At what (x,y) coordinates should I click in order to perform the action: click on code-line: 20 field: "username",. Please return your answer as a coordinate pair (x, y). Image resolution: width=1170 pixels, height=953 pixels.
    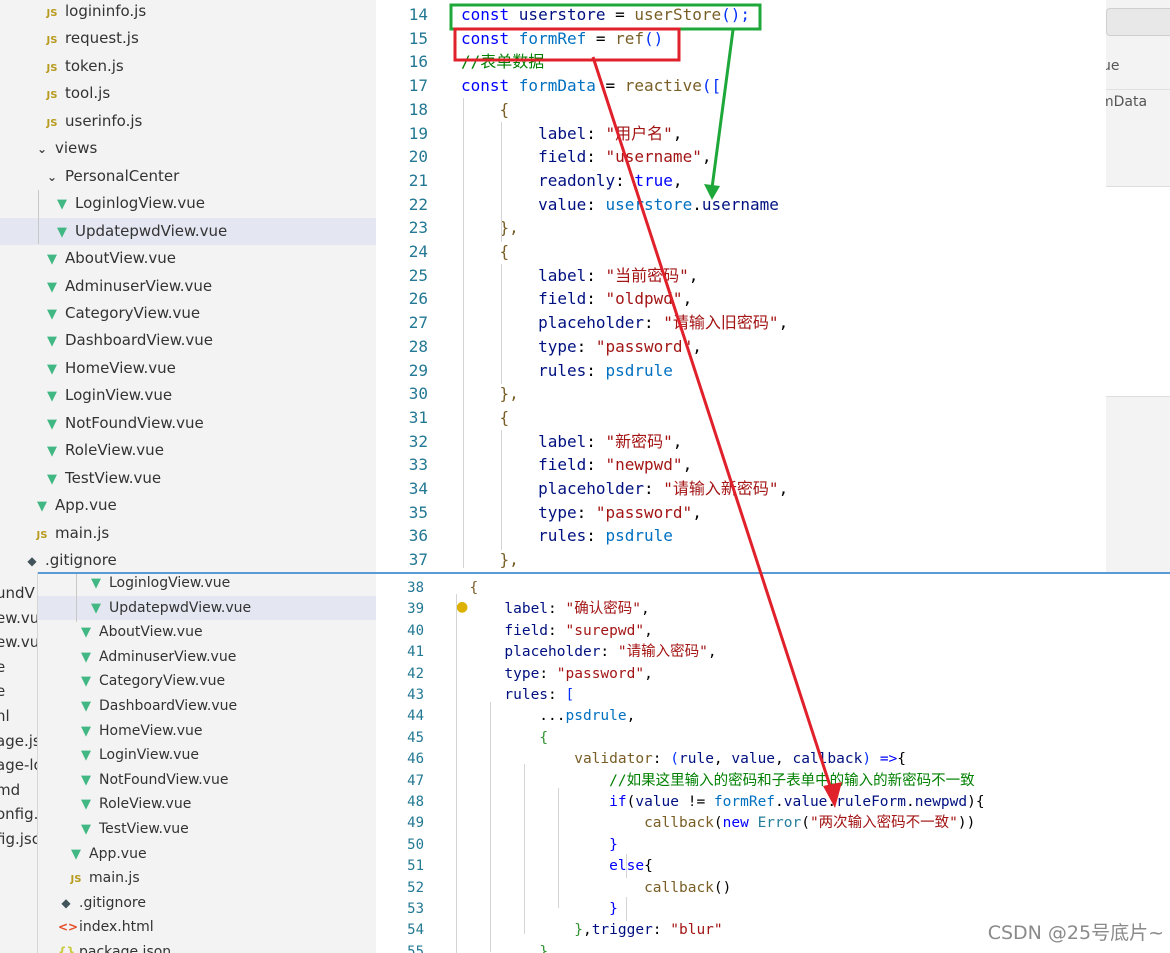
    Looking at the image, I should click on (741, 157).